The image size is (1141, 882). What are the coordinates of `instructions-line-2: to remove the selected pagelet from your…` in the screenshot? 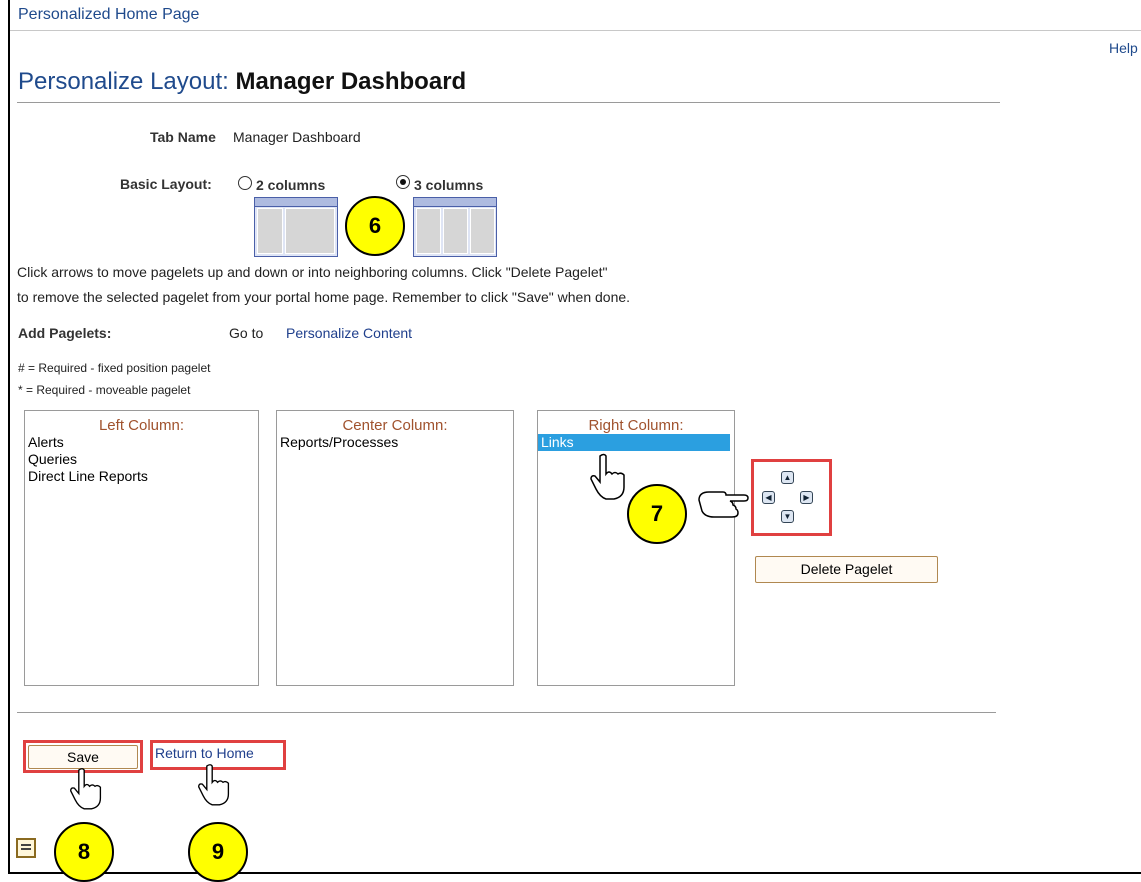 It's located at (324, 297).